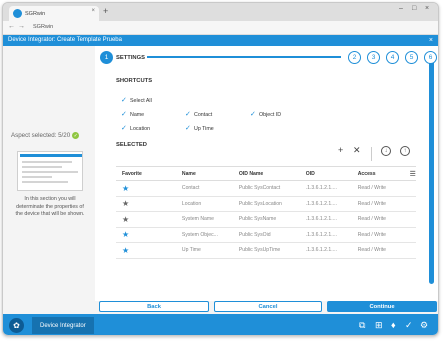  Describe the element at coordinates (146, 173) in the screenshot. I see `column-header-favorite: Favorite` at that location.